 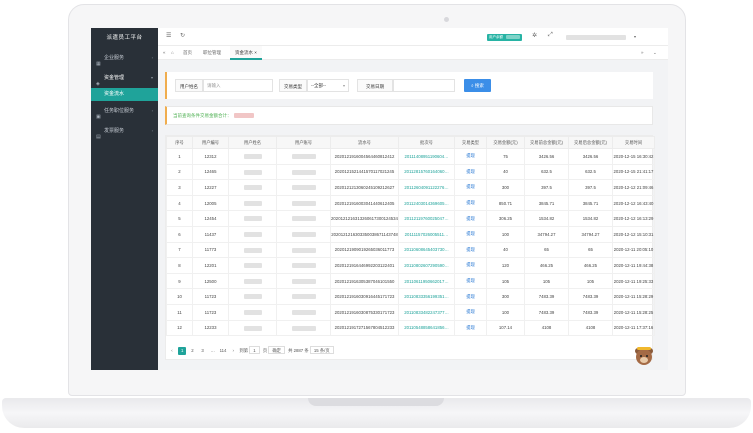 What do you see at coordinates (470, 142) in the screenshot?
I see `column-header: 交易类型` at bounding box center [470, 142].